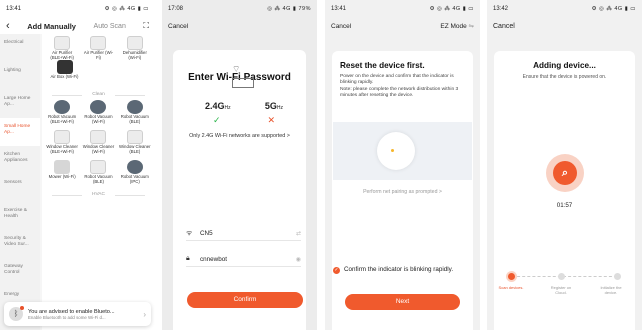  What do you see at coordinates (51, 26) in the screenshot?
I see `tab-add-manually: Add Manually` at bounding box center [51, 26].